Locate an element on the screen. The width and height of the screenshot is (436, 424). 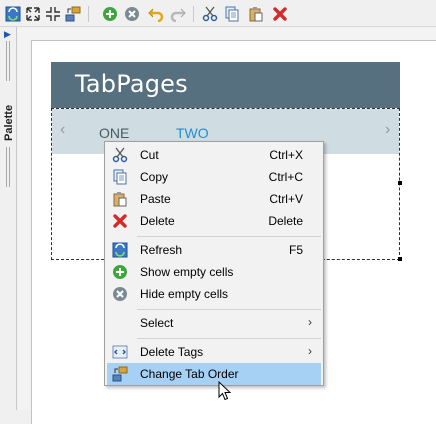
menu-item-delete: Delete Delete is located at coordinates (214, 221).